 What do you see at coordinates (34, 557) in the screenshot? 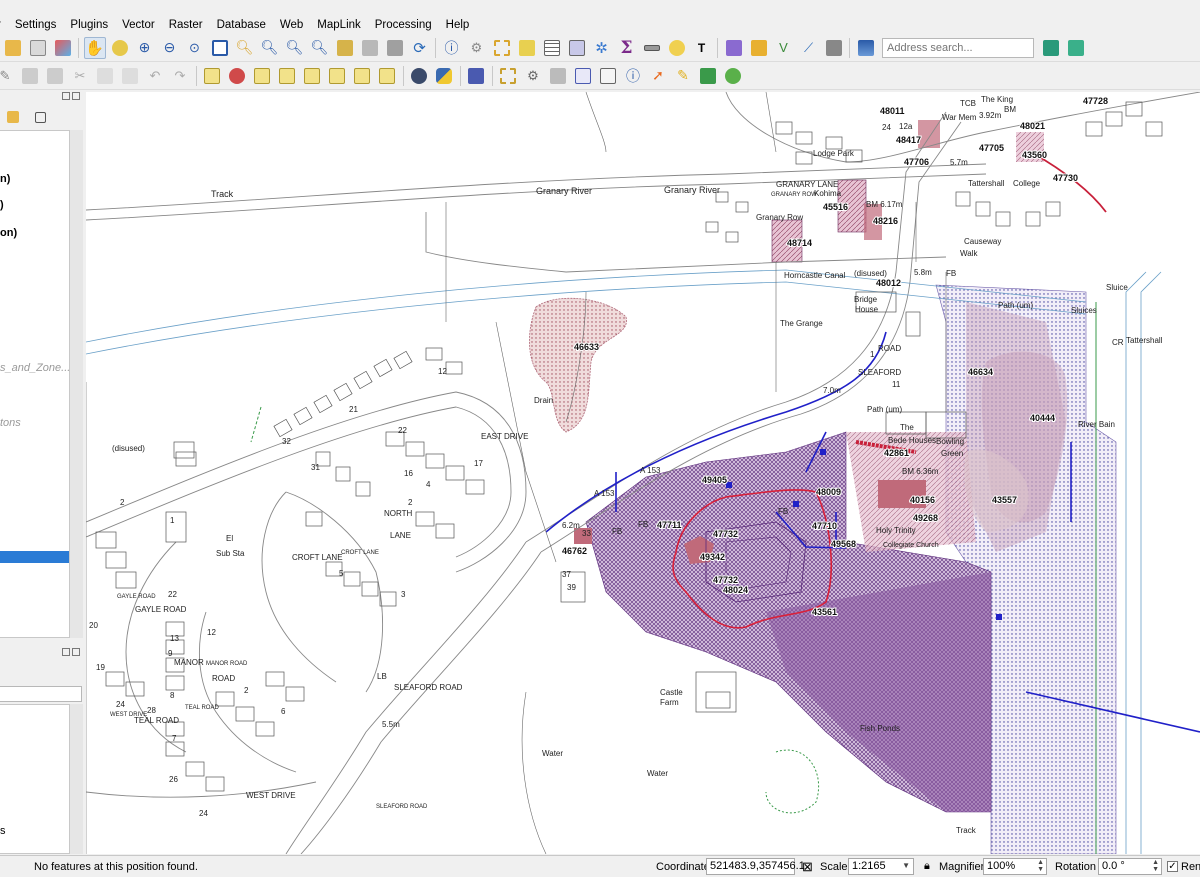
I see `selected-layer-item` at bounding box center [34, 557].